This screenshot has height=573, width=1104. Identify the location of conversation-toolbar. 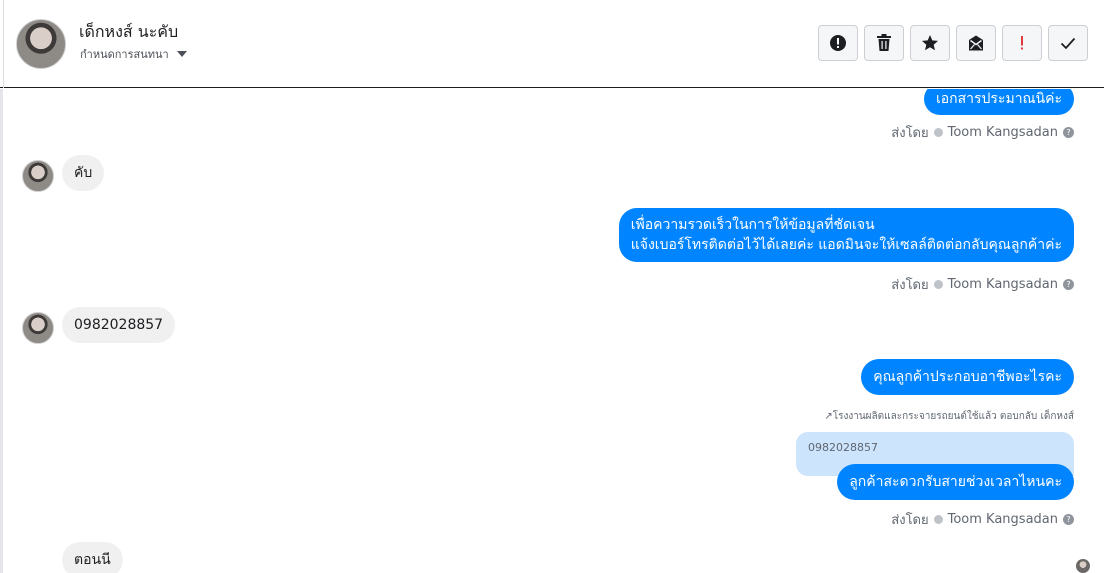
(953, 43).